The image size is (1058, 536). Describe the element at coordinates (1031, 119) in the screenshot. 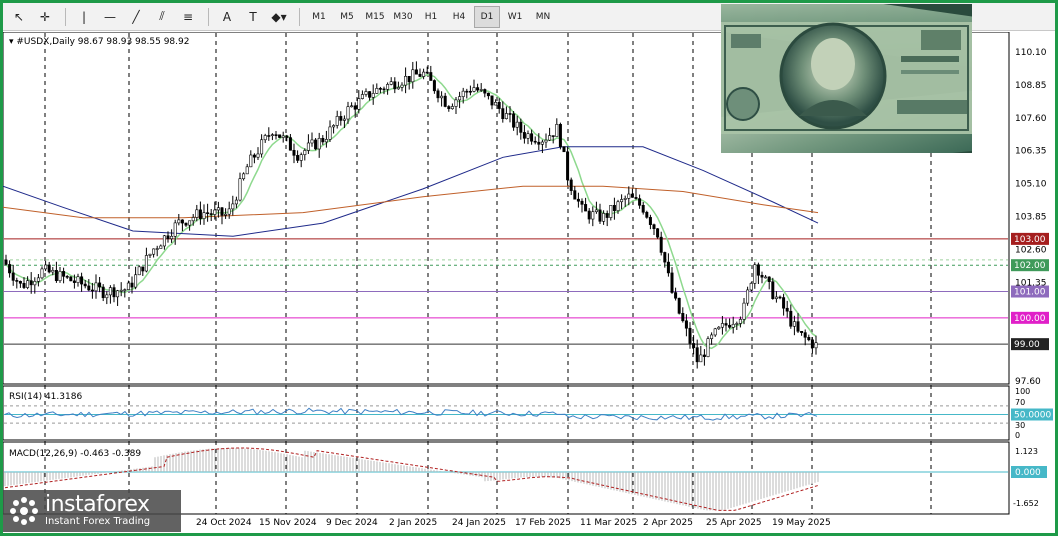

I see `price-axis-label: 107.60` at that location.